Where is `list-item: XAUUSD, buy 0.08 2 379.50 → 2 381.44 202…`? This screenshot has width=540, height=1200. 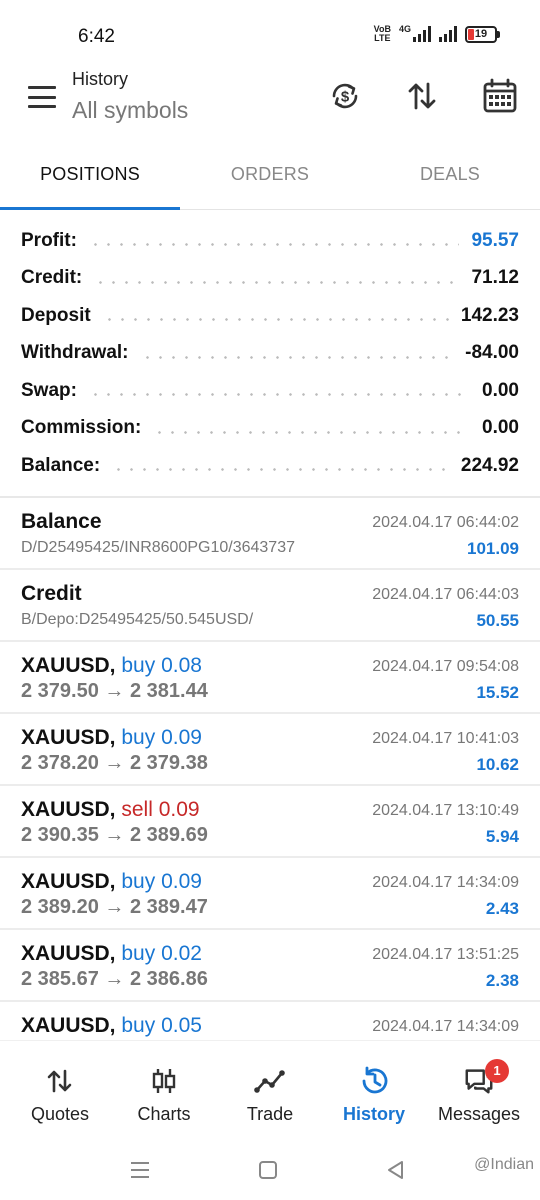
list-item: XAUUSD, buy 0.08 2 379.50 → 2 381.44 202… is located at coordinates (270, 678).